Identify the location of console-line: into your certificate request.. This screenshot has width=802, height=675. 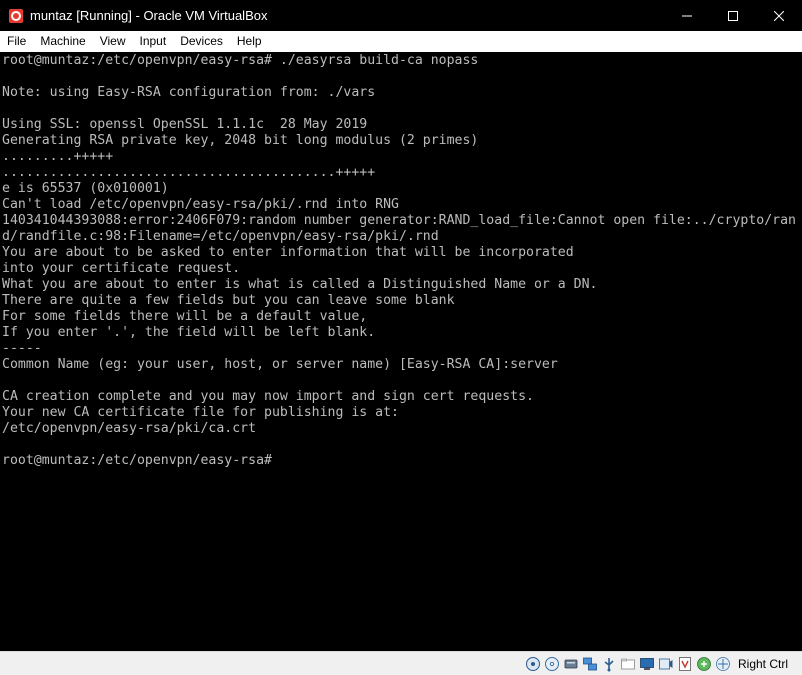
(121, 268).